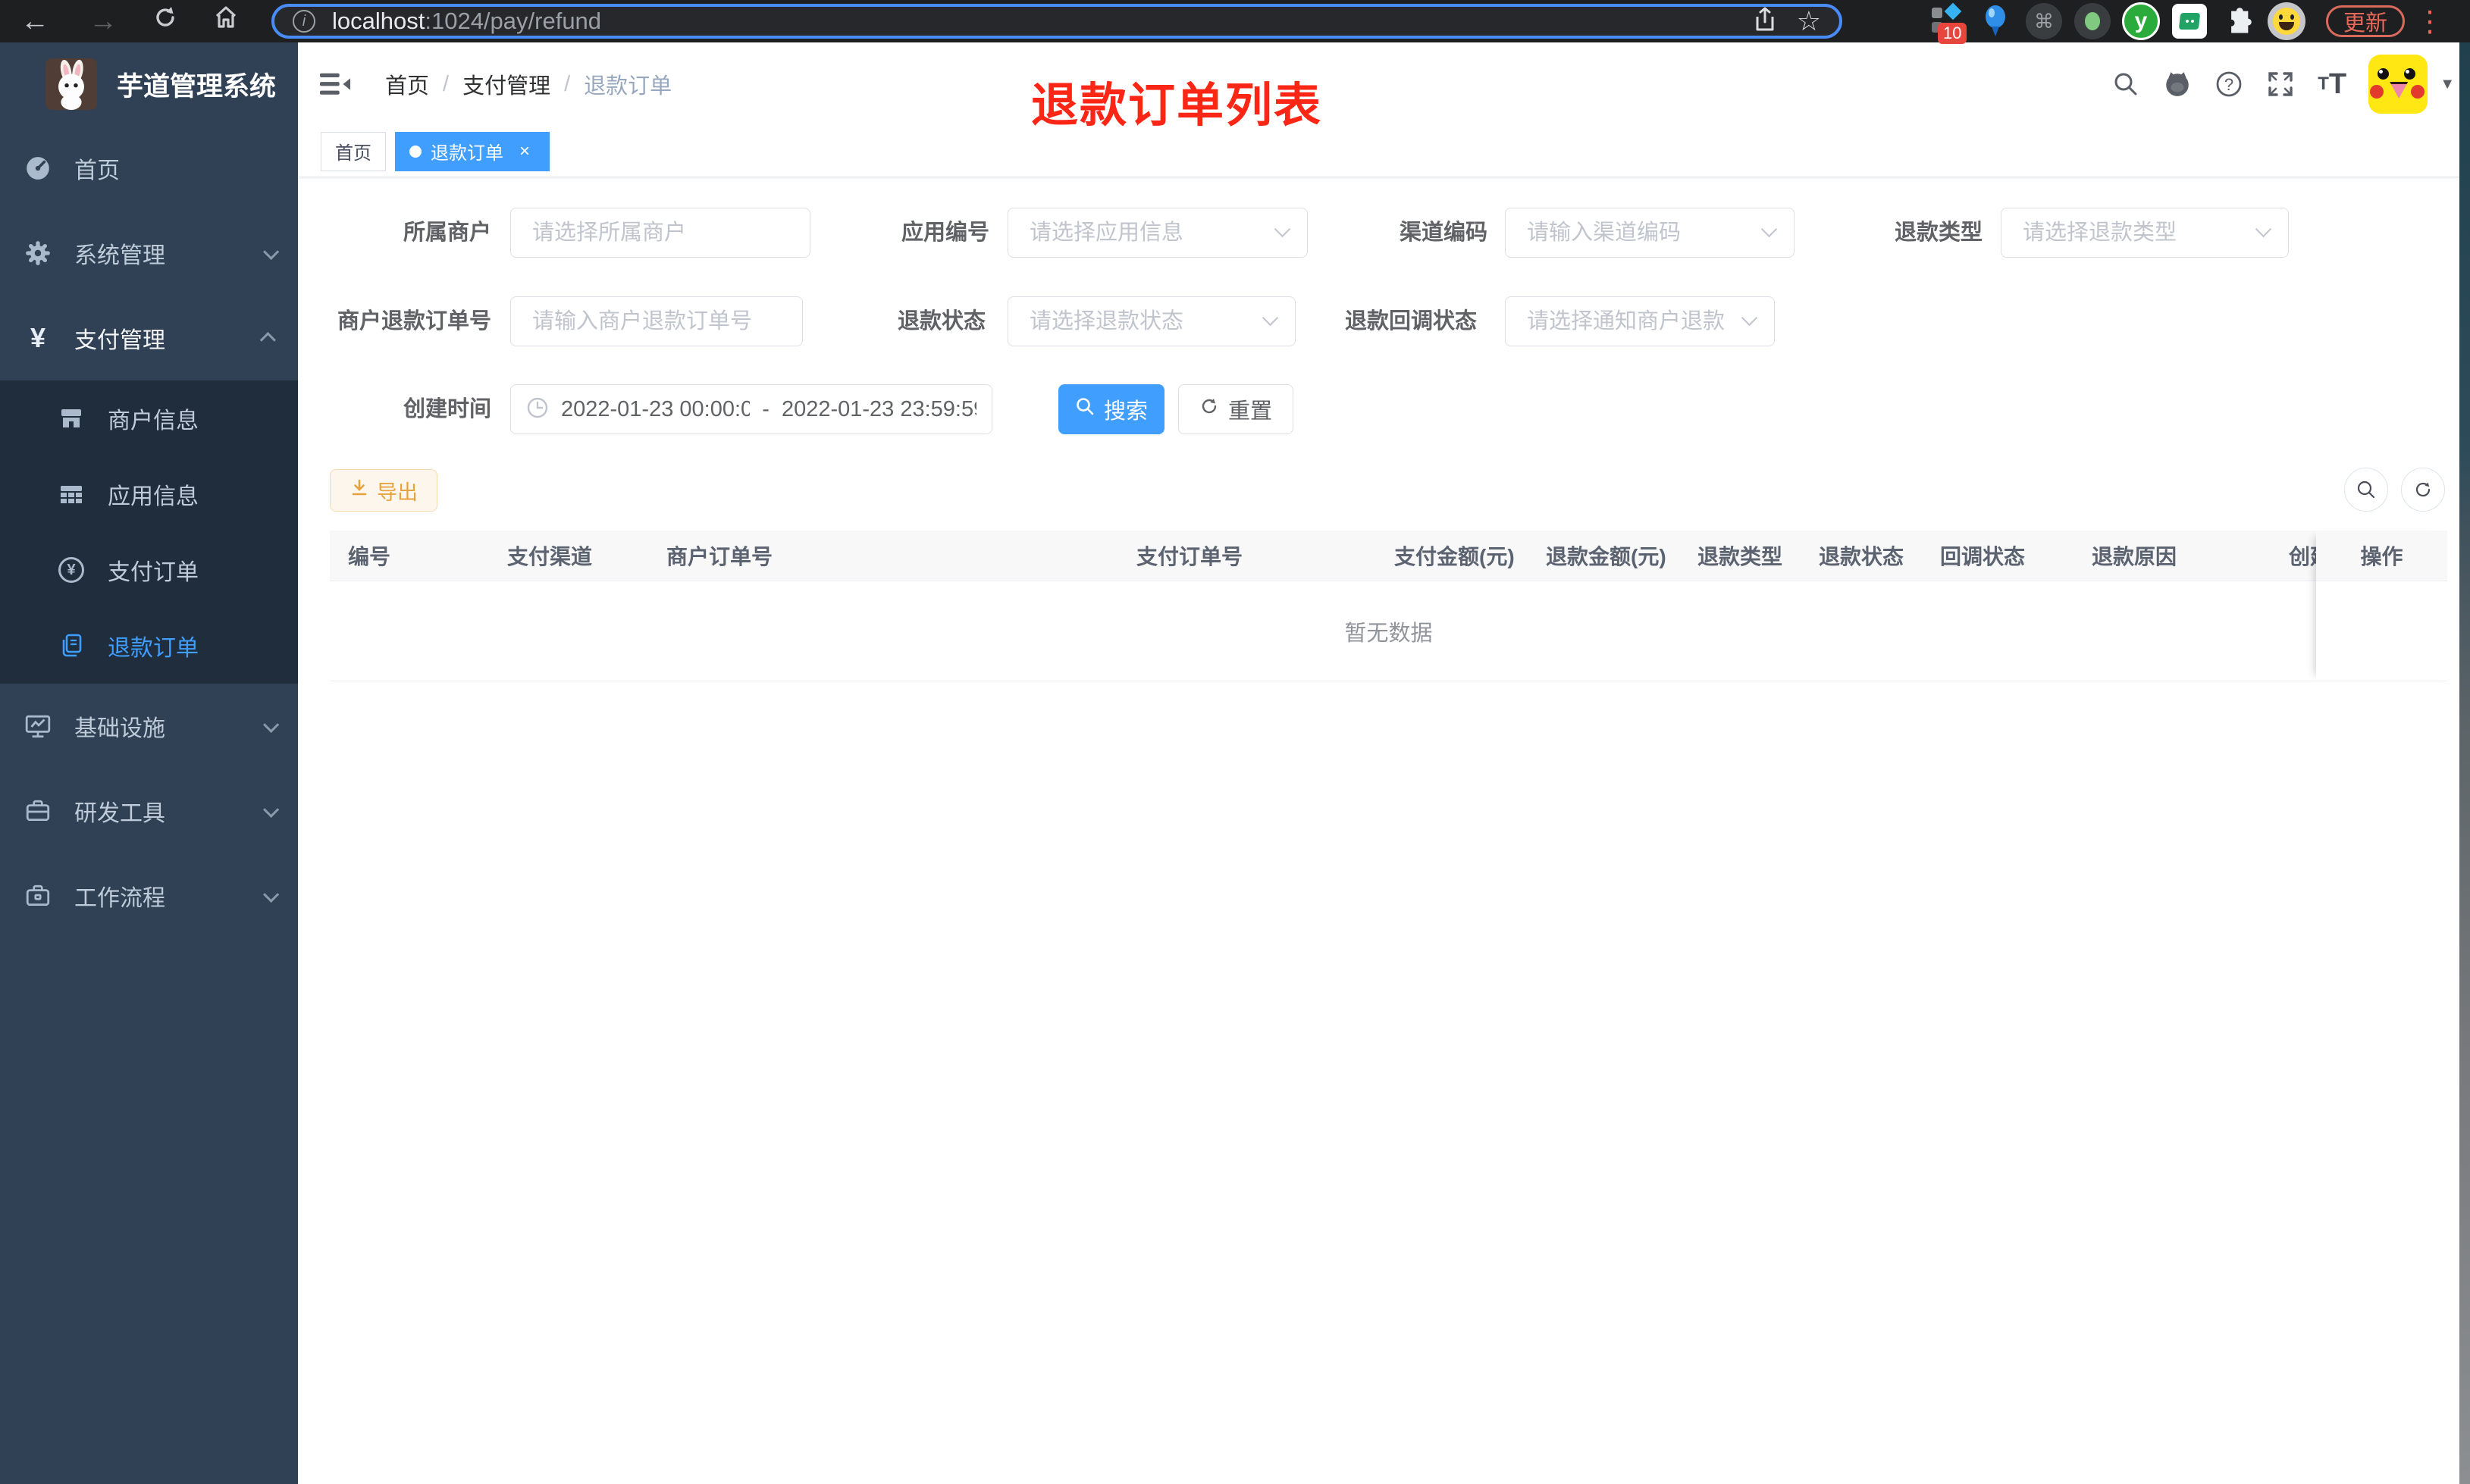 This screenshot has height=1484, width=2470. I want to click on table-empty-row: 暂无数据, so click(1388, 631).